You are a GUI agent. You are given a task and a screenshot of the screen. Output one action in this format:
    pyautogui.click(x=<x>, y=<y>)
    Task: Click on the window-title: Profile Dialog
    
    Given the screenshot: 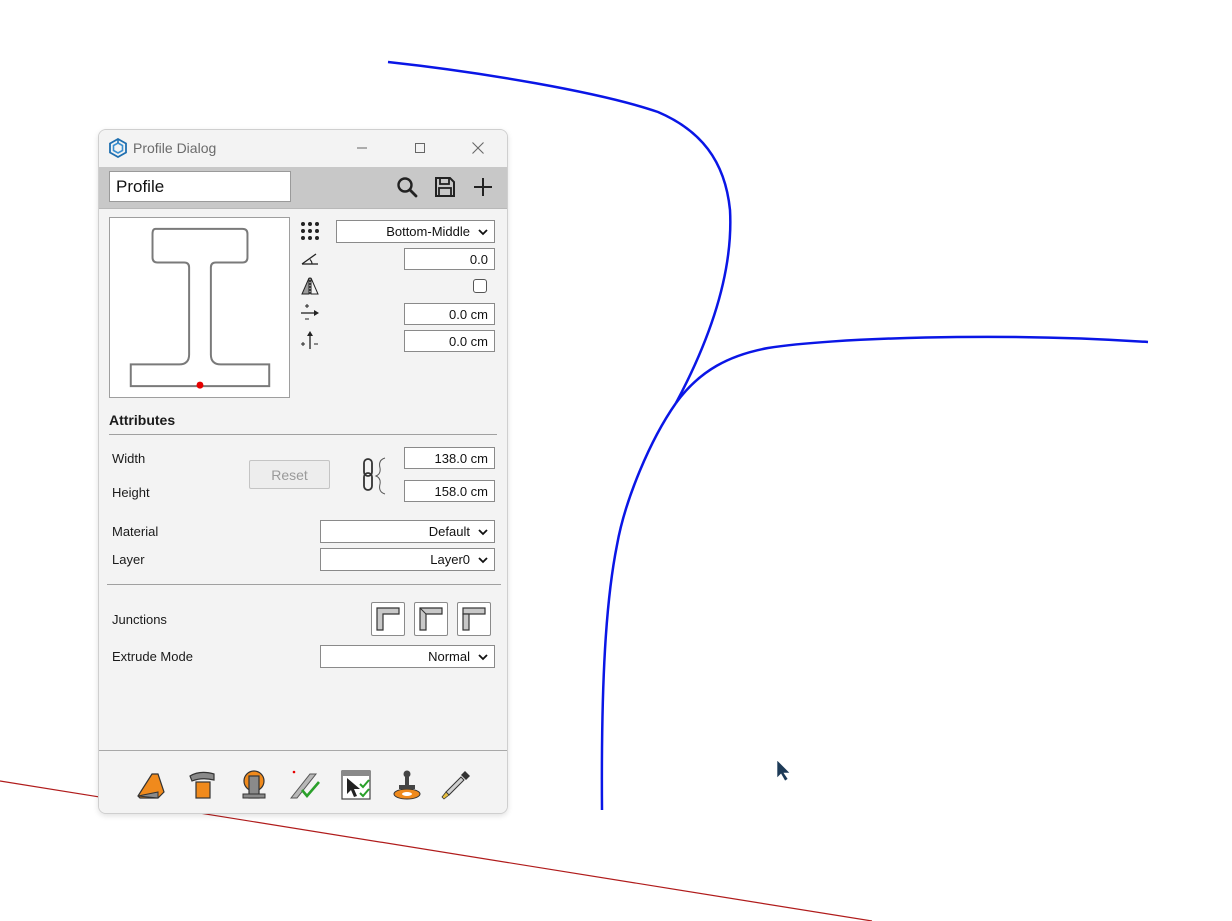 What is the action you would take?
    pyautogui.click(x=175, y=148)
    